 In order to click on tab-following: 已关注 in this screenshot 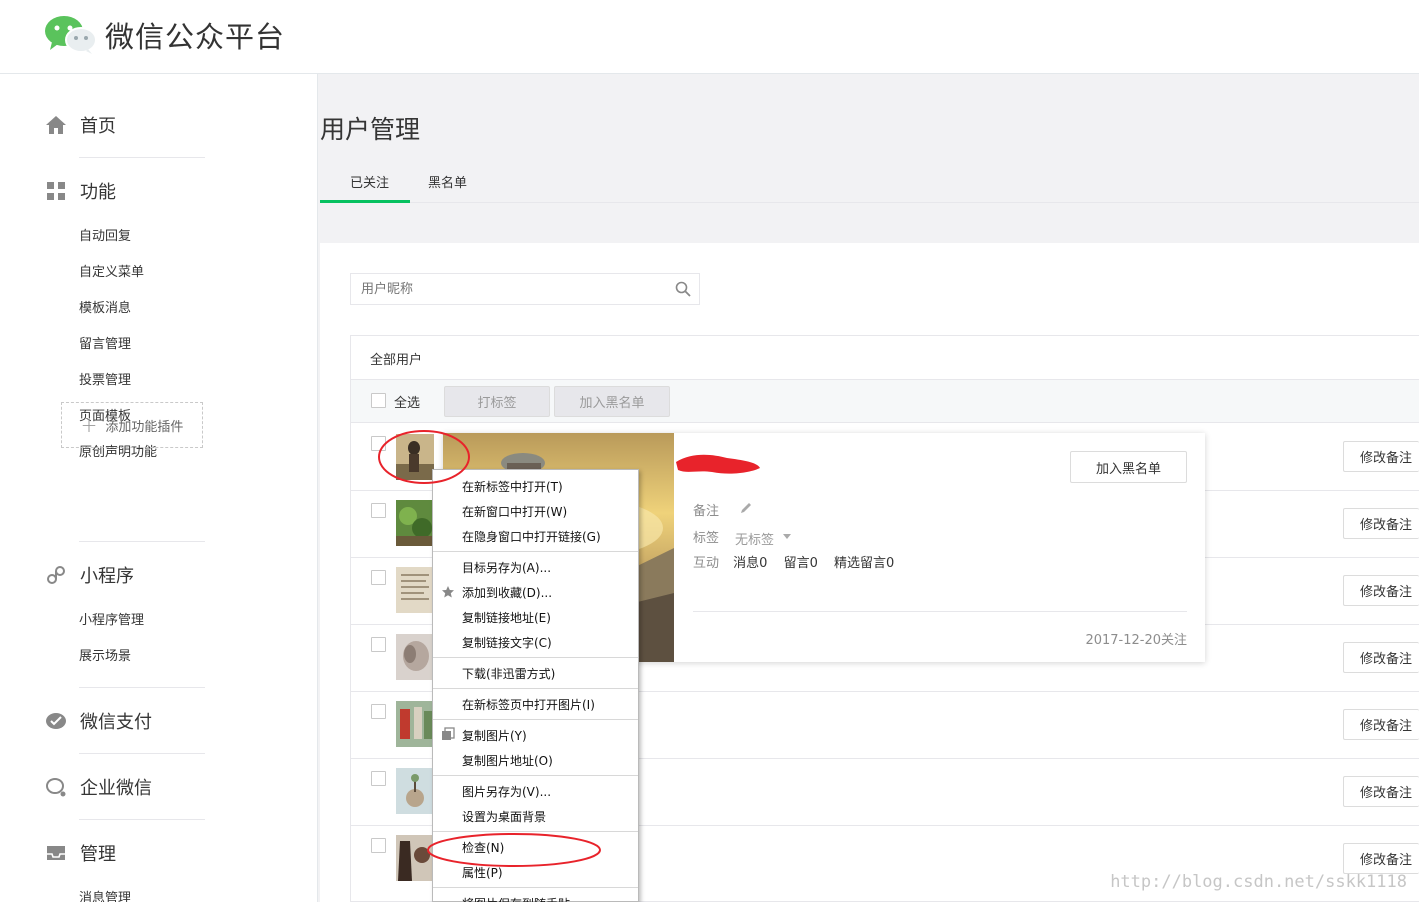, I will do `click(369, 181)`.